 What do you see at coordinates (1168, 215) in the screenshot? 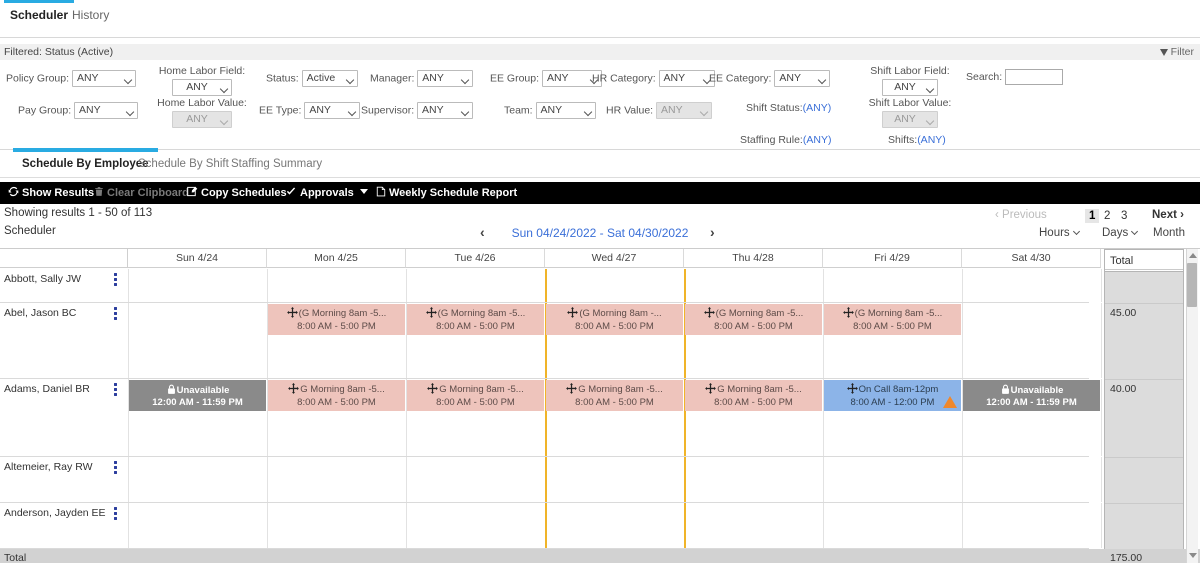
I see `next-page-button: Next ›` at bounding box center [1168, 215].